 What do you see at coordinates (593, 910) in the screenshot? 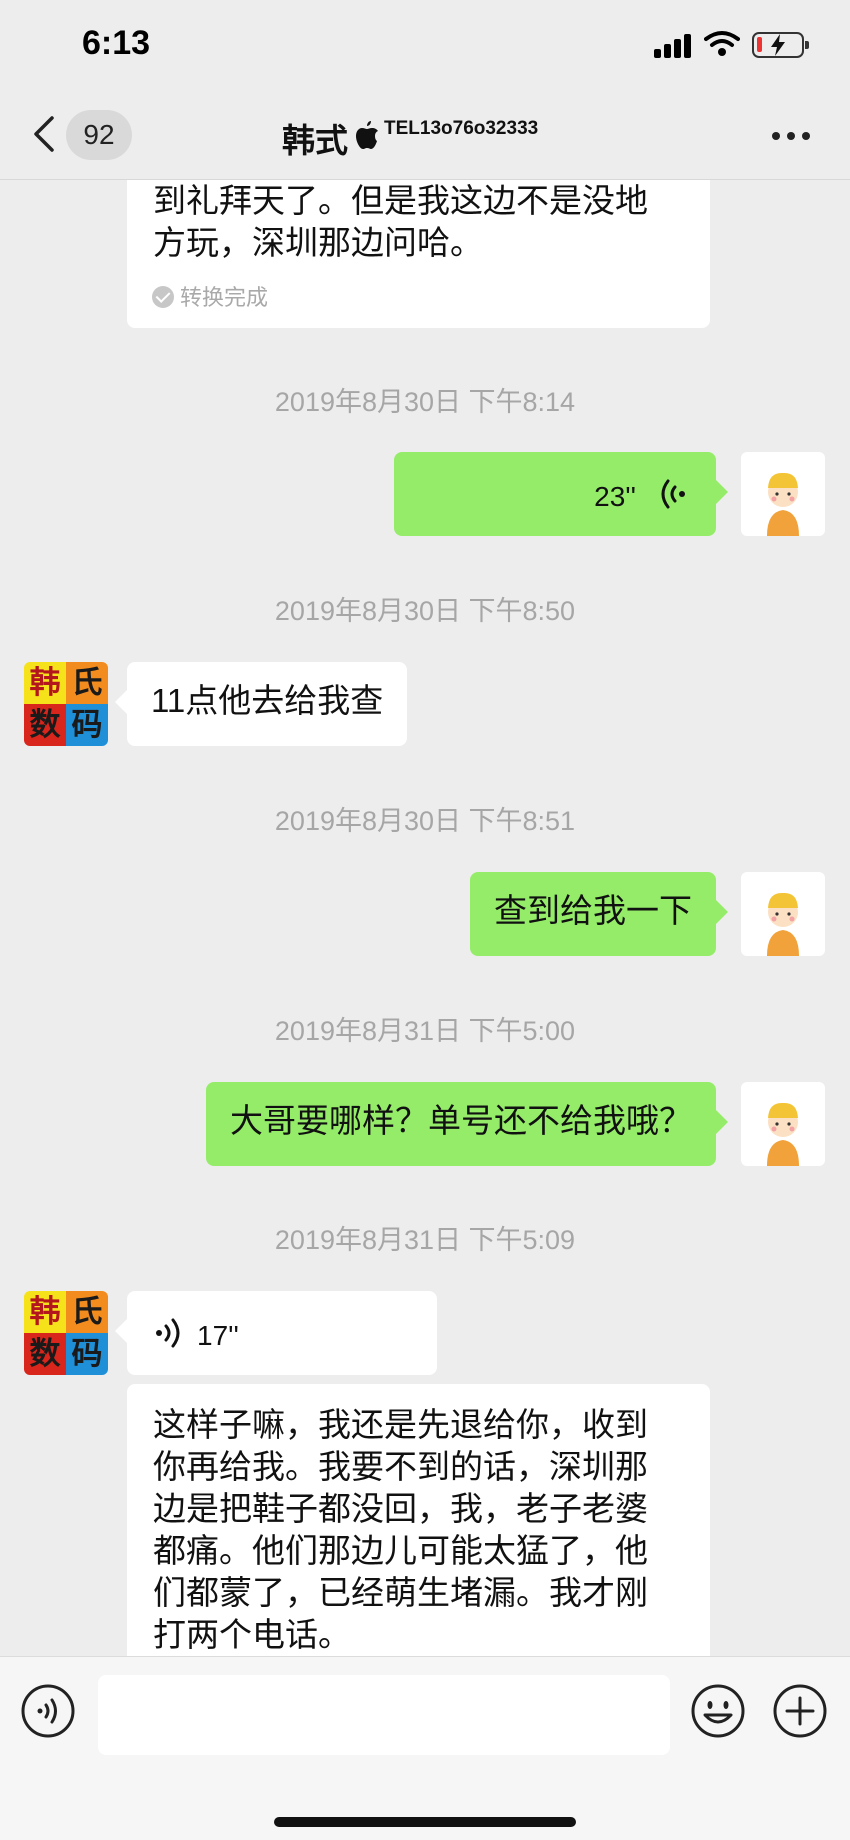
I see `message-text: 查到给我一下` at bounding box center [593, 910].